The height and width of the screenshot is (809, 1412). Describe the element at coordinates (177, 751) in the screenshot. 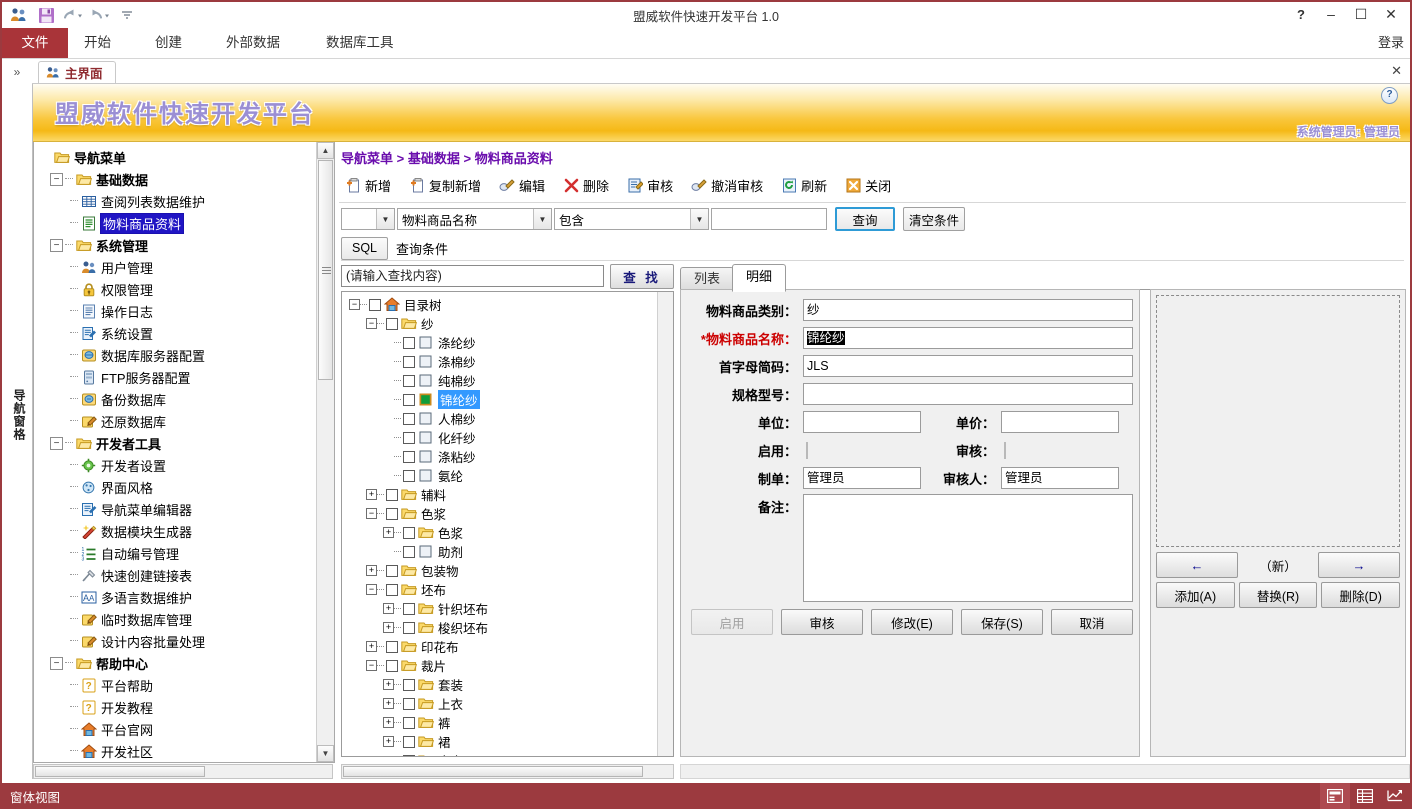

I see `nav-item-3-3: 开发社区` at that location.